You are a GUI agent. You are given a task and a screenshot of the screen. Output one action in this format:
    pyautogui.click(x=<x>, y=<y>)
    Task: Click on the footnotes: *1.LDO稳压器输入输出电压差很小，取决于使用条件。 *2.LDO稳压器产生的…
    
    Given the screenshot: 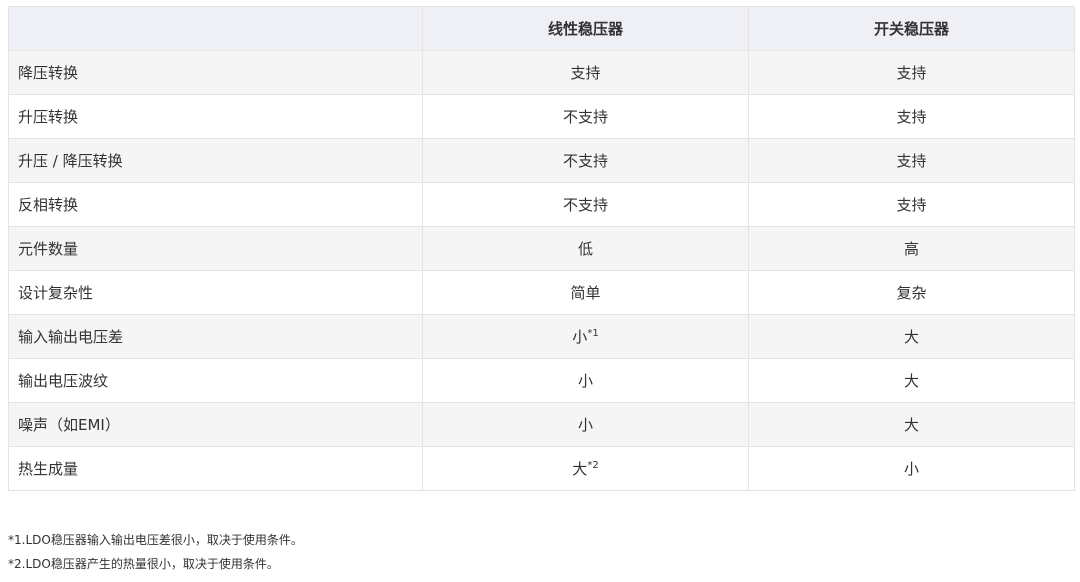 What is the action you would take?
    pyautogui.click(x=155, y=552)
    